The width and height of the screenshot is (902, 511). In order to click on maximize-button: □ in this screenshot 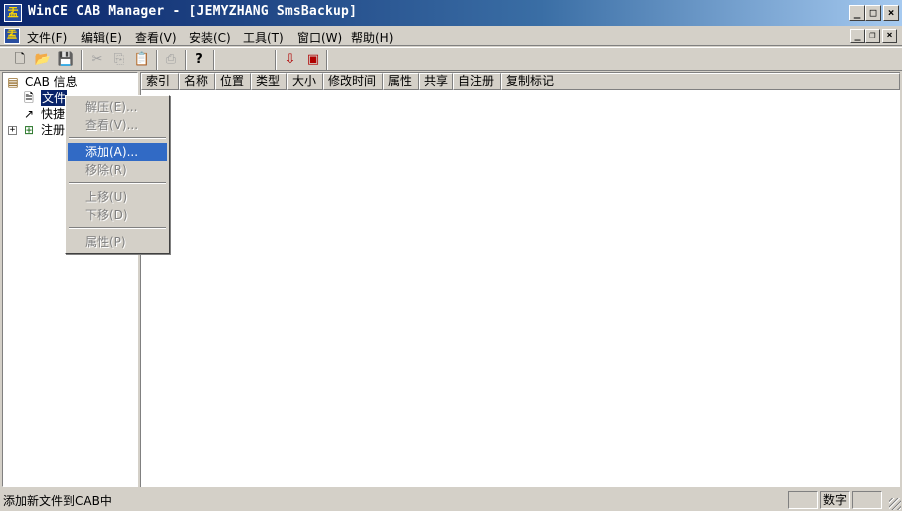, I will do `click(873, 13)`.